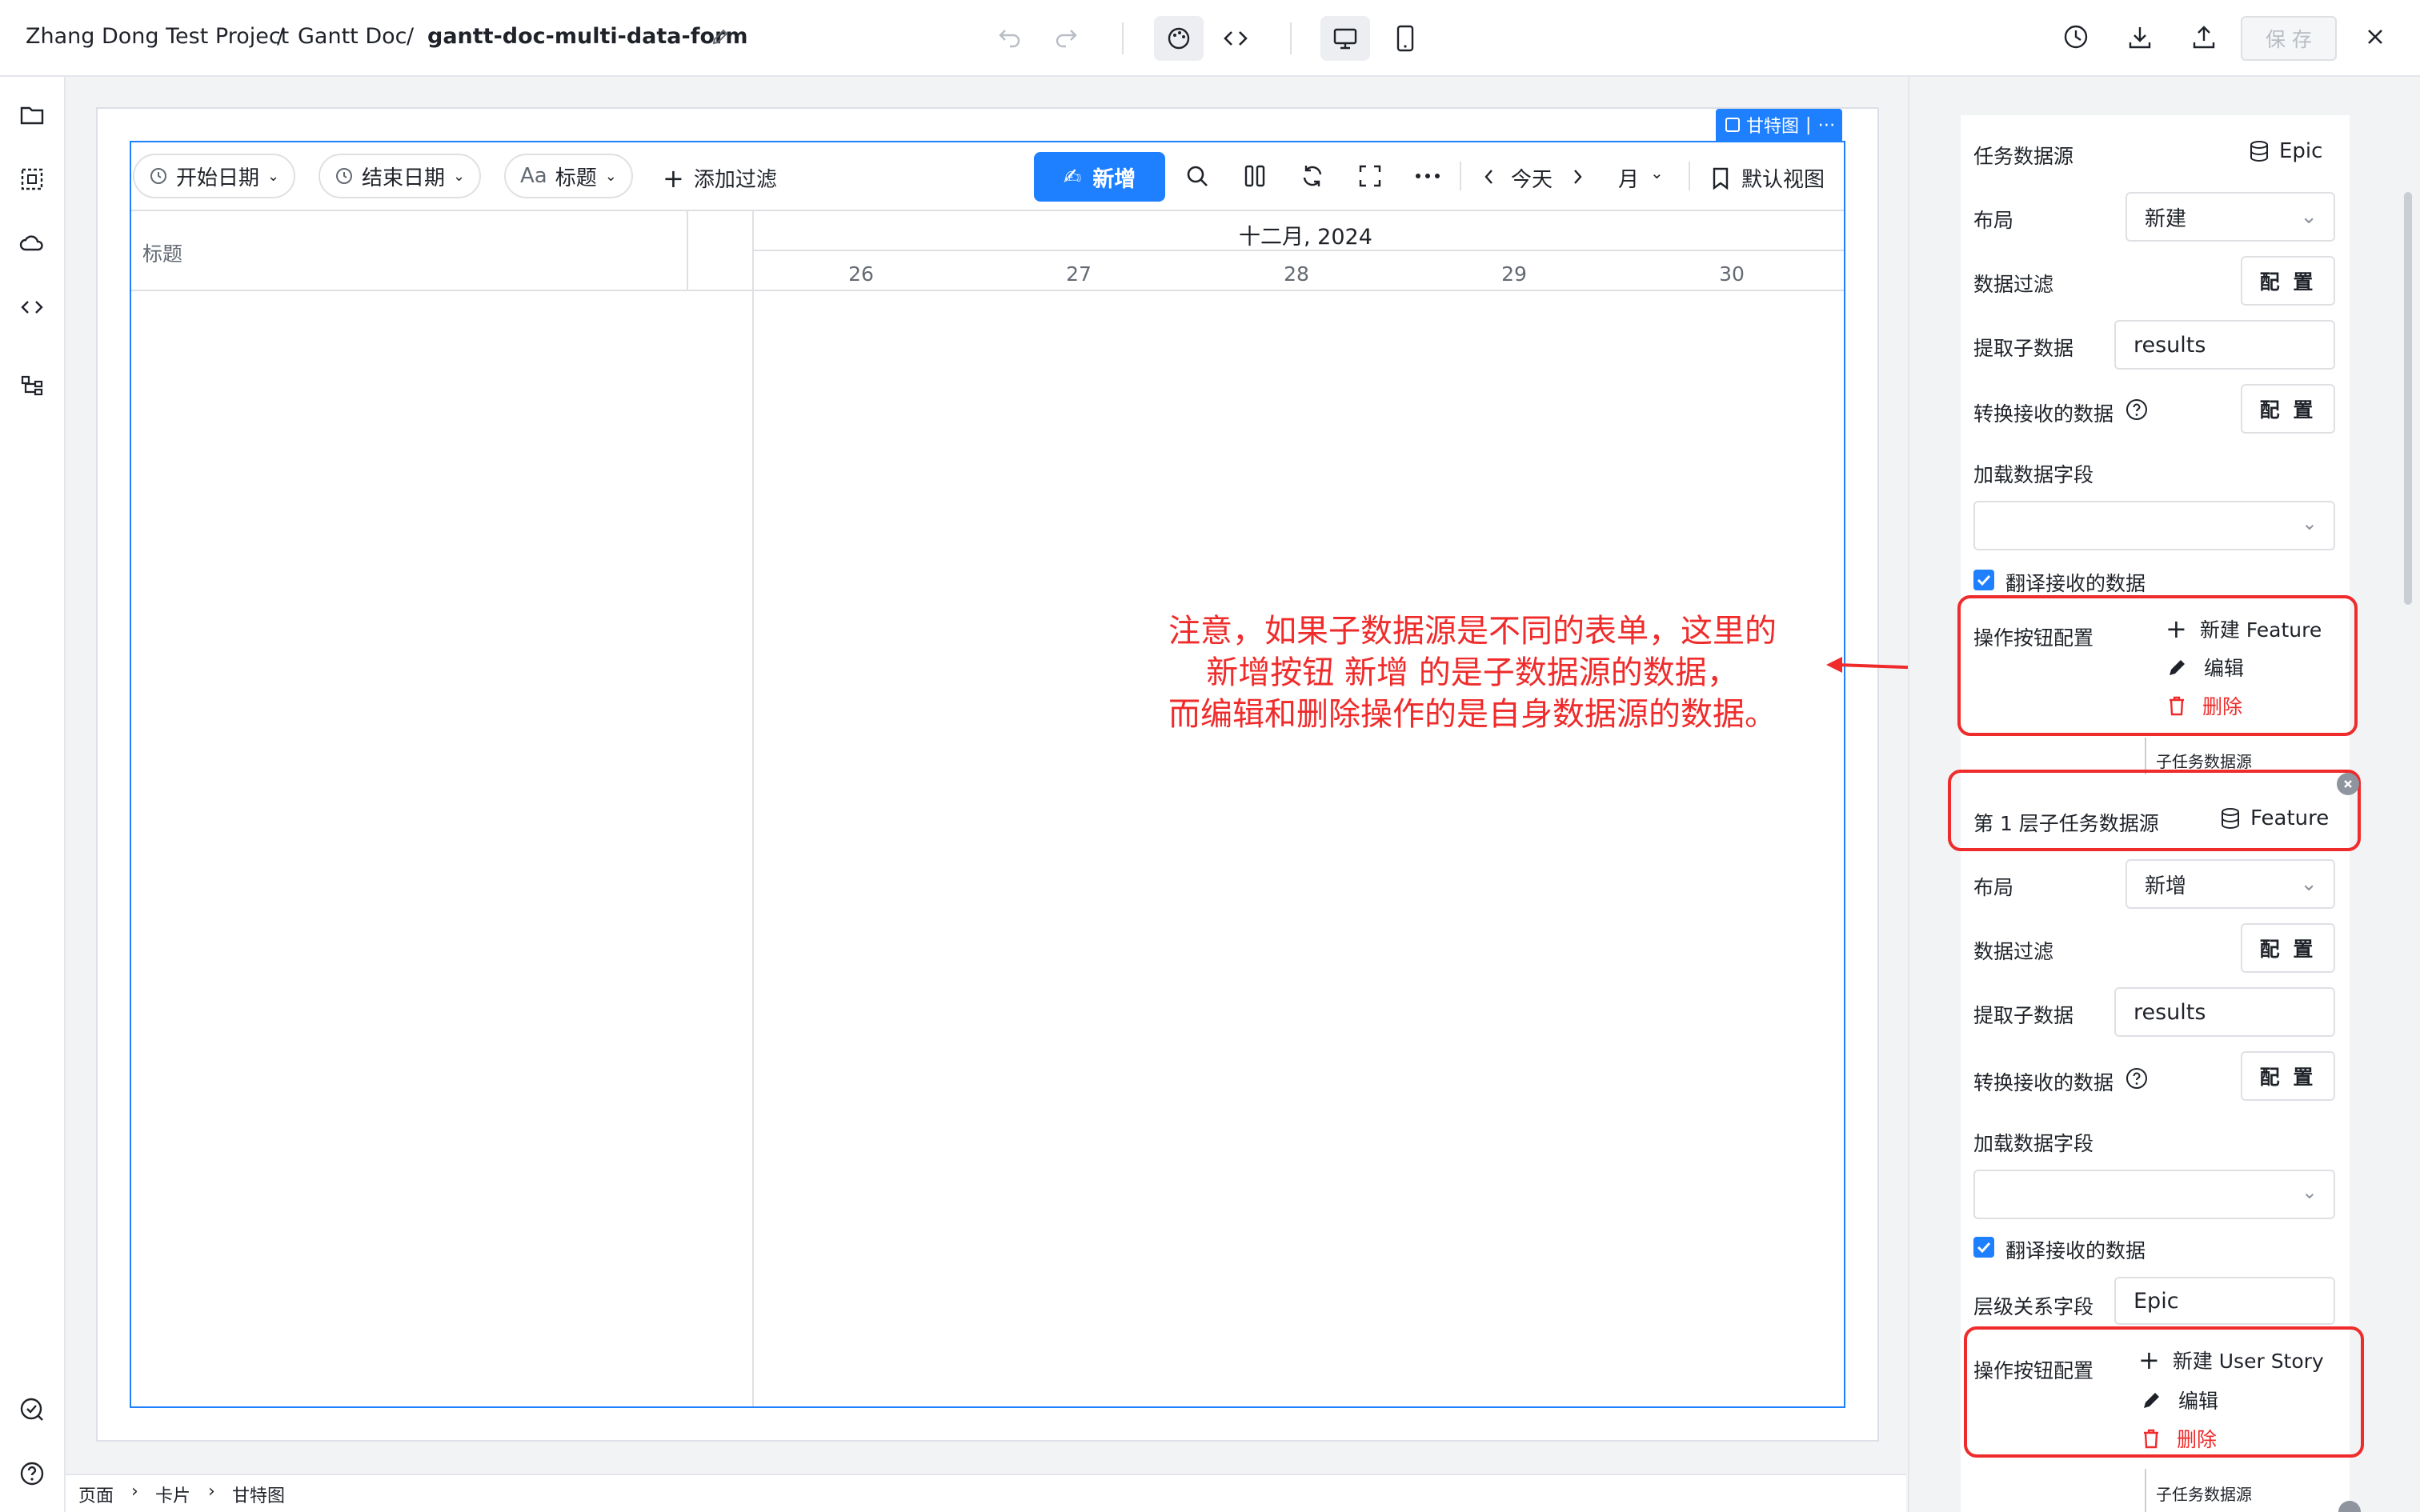 This screenshot has height=1512, width=2420. What do you see at coordinates (1773, 127) in the screenshot?
I see `gantt-tag-label: 甘特图` at bounding box center [1773, 127].